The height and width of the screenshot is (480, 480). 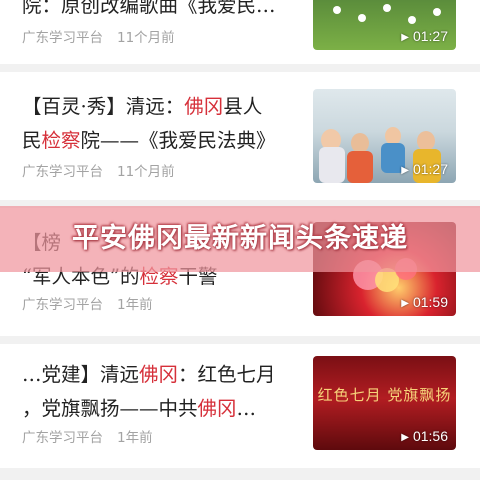 I want to click on video-duration: ▶ 01:56, so click(x=424, y=436).